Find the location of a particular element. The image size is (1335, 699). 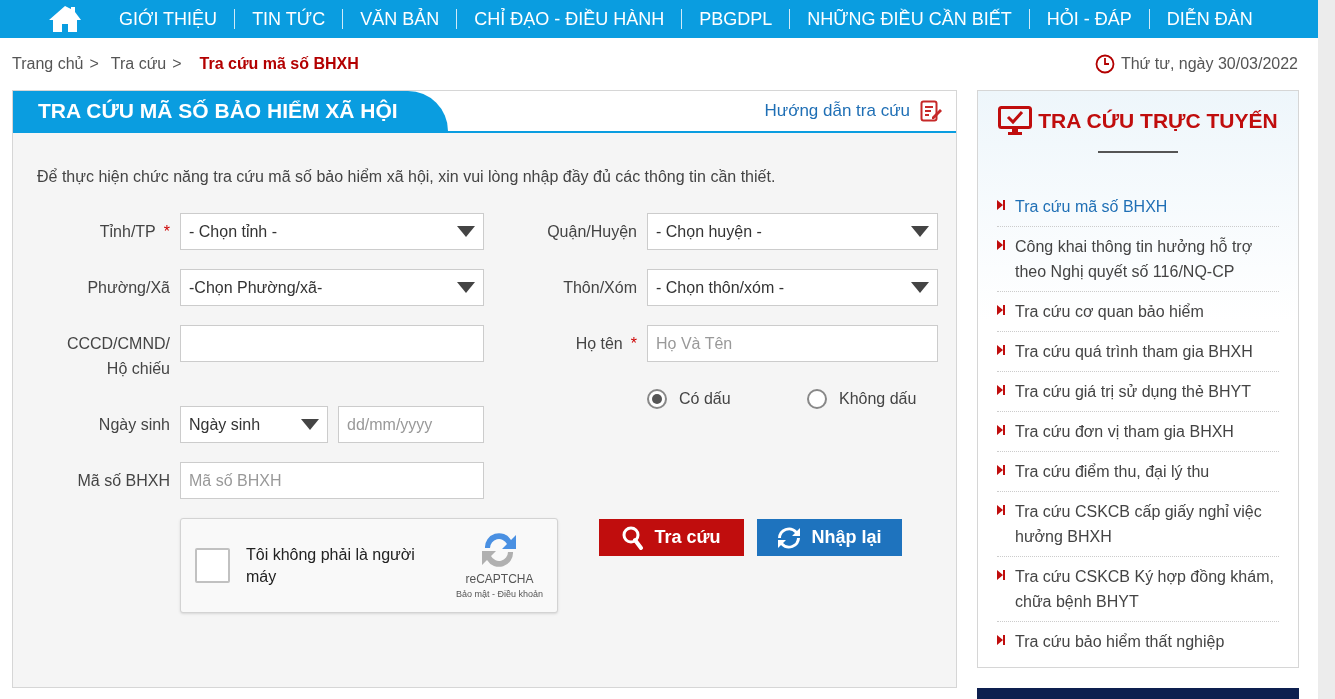

date-text: Thứ tư, ngày 30/03/2022 is located at coordinates (1209, 64).